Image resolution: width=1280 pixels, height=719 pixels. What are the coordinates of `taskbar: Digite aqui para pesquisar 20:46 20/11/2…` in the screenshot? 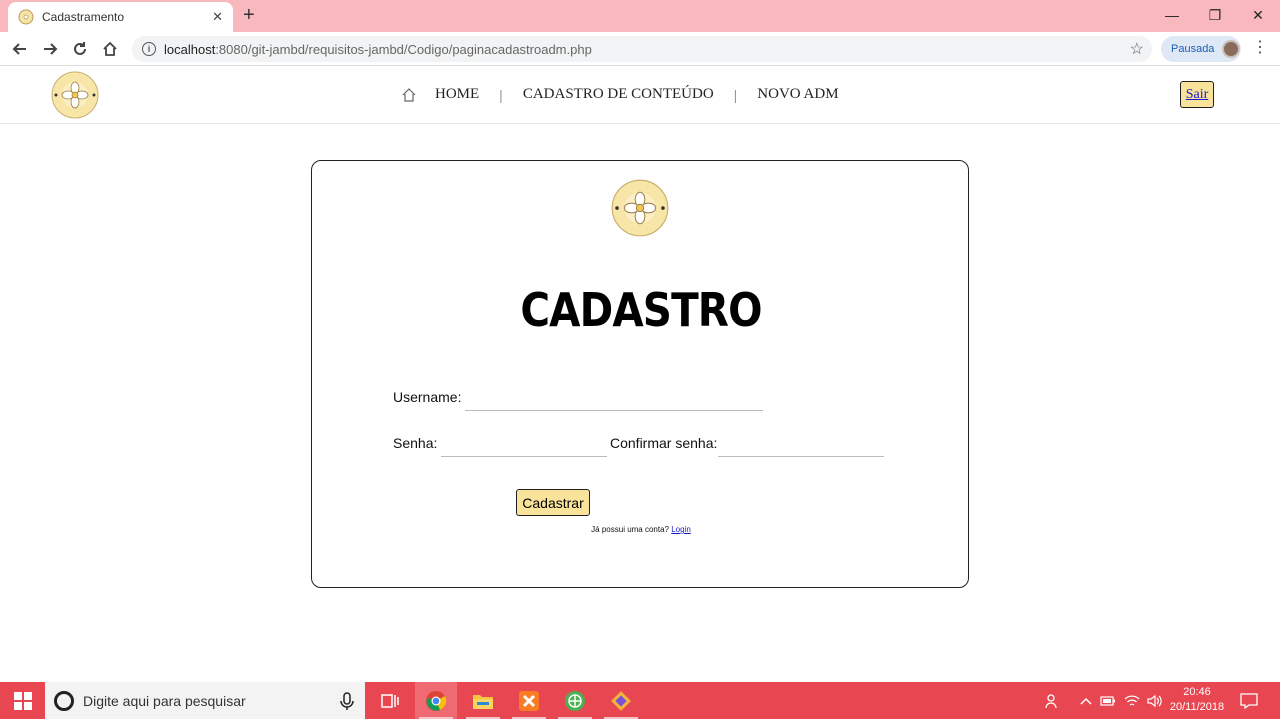 It's located at (640, 700).